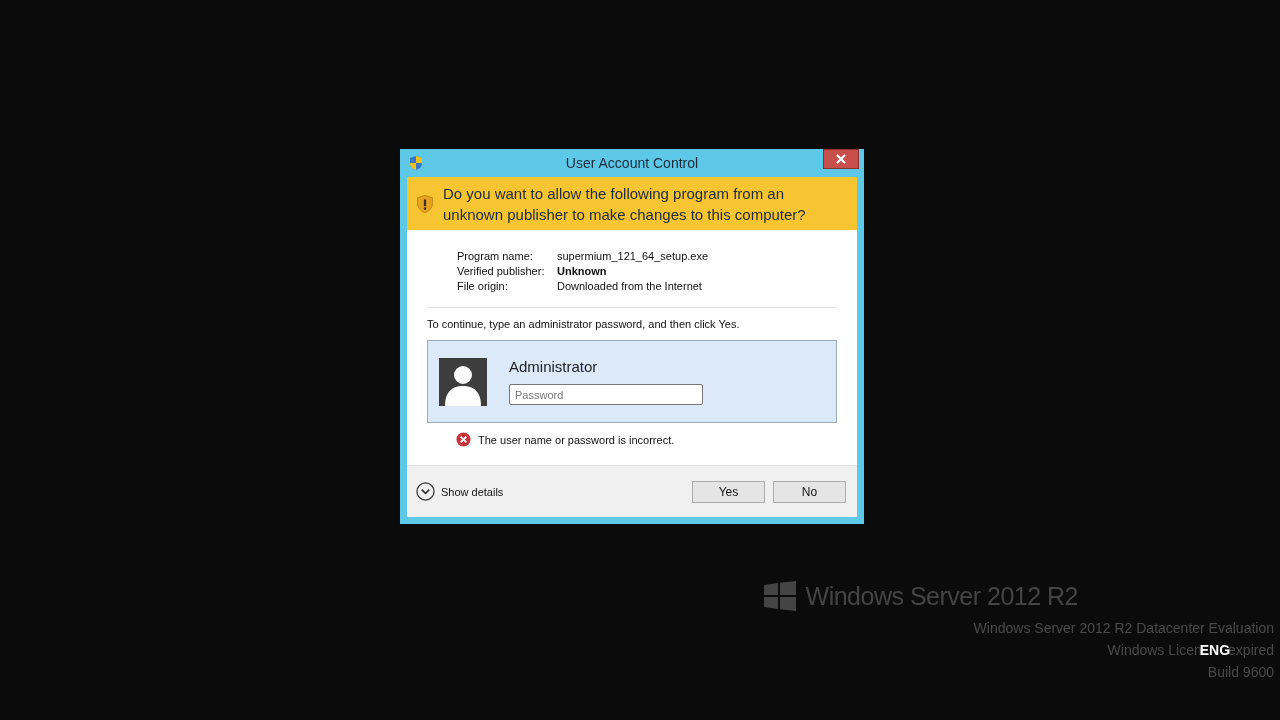 The height and width of the screenshot is (720, 1280). What do you see at coordinates (1123, 628) in the screenshot?
I see `watermark-text: Windows Server 2012 R2 Datacenter Evaluation` at bounding box center [1123, 628].